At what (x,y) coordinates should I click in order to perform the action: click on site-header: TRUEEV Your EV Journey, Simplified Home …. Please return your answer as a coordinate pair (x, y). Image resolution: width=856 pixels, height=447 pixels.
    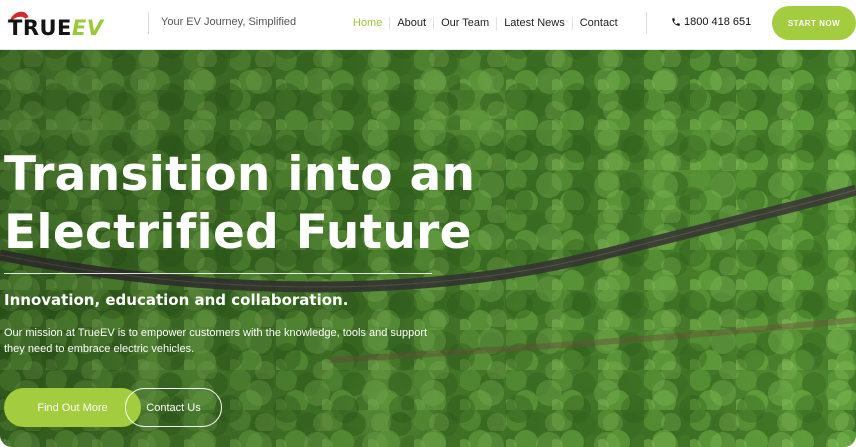
    Looking at the image, I should click on (428, 25).